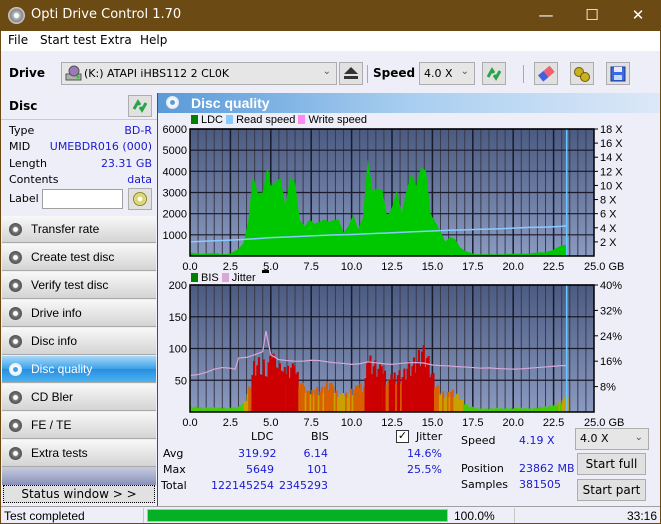 This screenshot has height=524, width=661. What do you see at coordinates (79, 397) in the screenshot?
I see `nav-cd-bler: CD Bler` at bounding box center [79, 397].